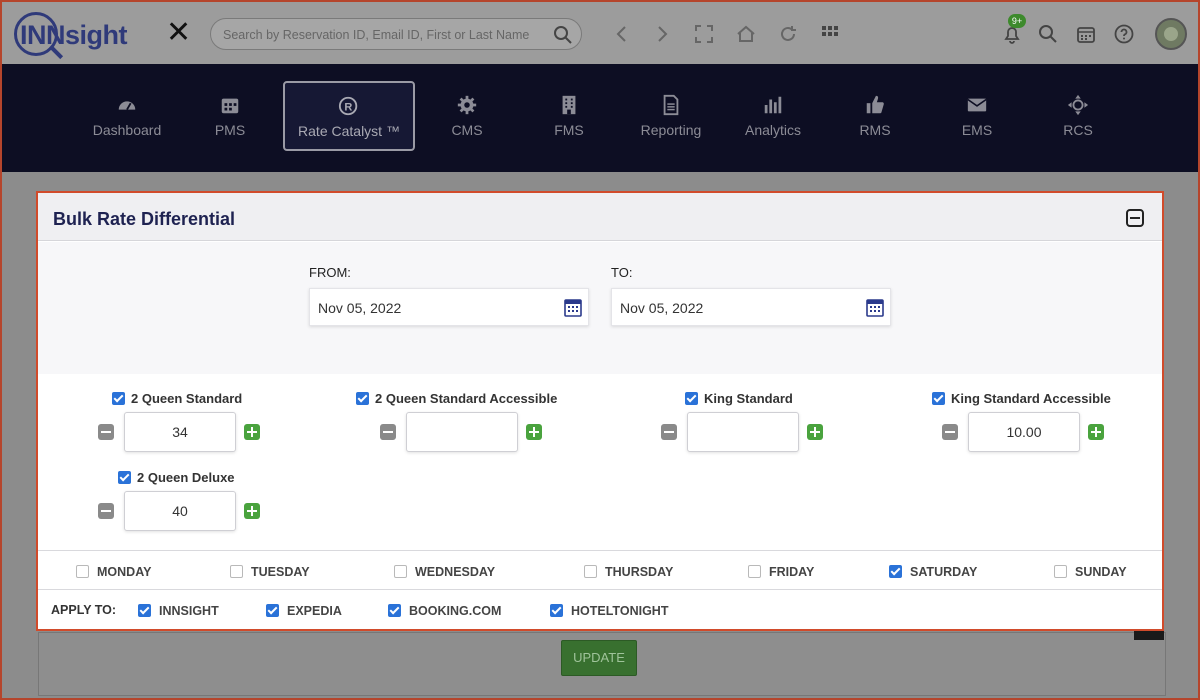 The image size is (1200, 700). Describe the element at coordinates (127, 105) in the screenshot. I see `dashboard-icon` at that location.